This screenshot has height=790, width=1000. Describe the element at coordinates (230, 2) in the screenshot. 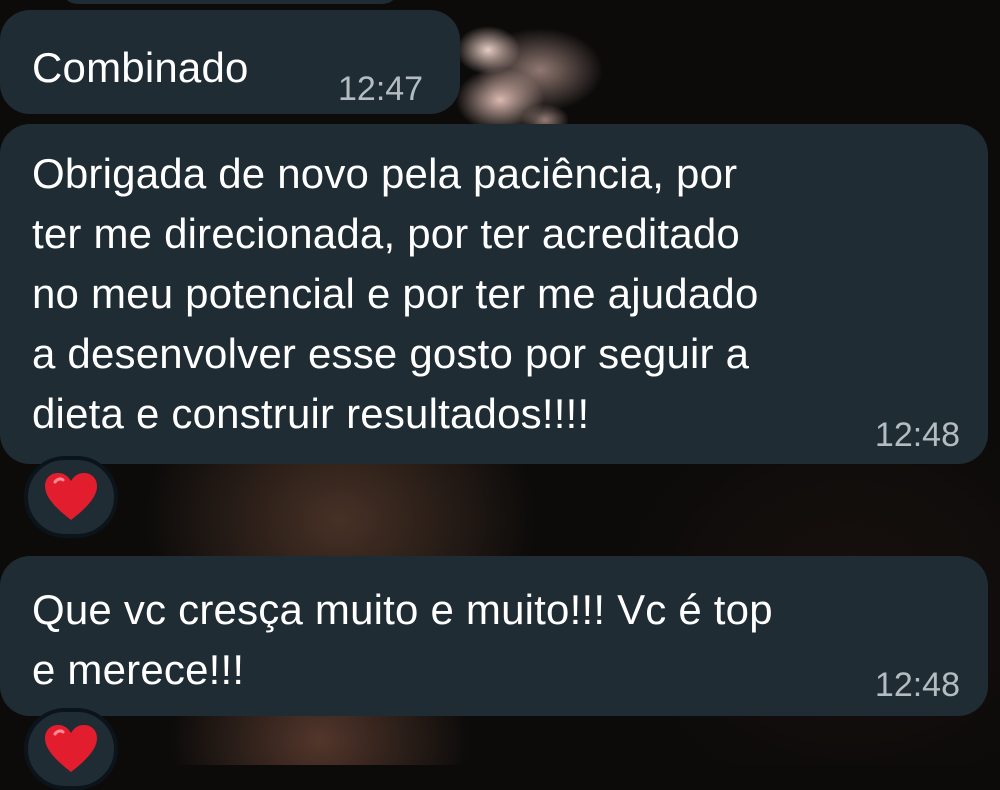

I see `previous-message-bubble-edge` at that location.